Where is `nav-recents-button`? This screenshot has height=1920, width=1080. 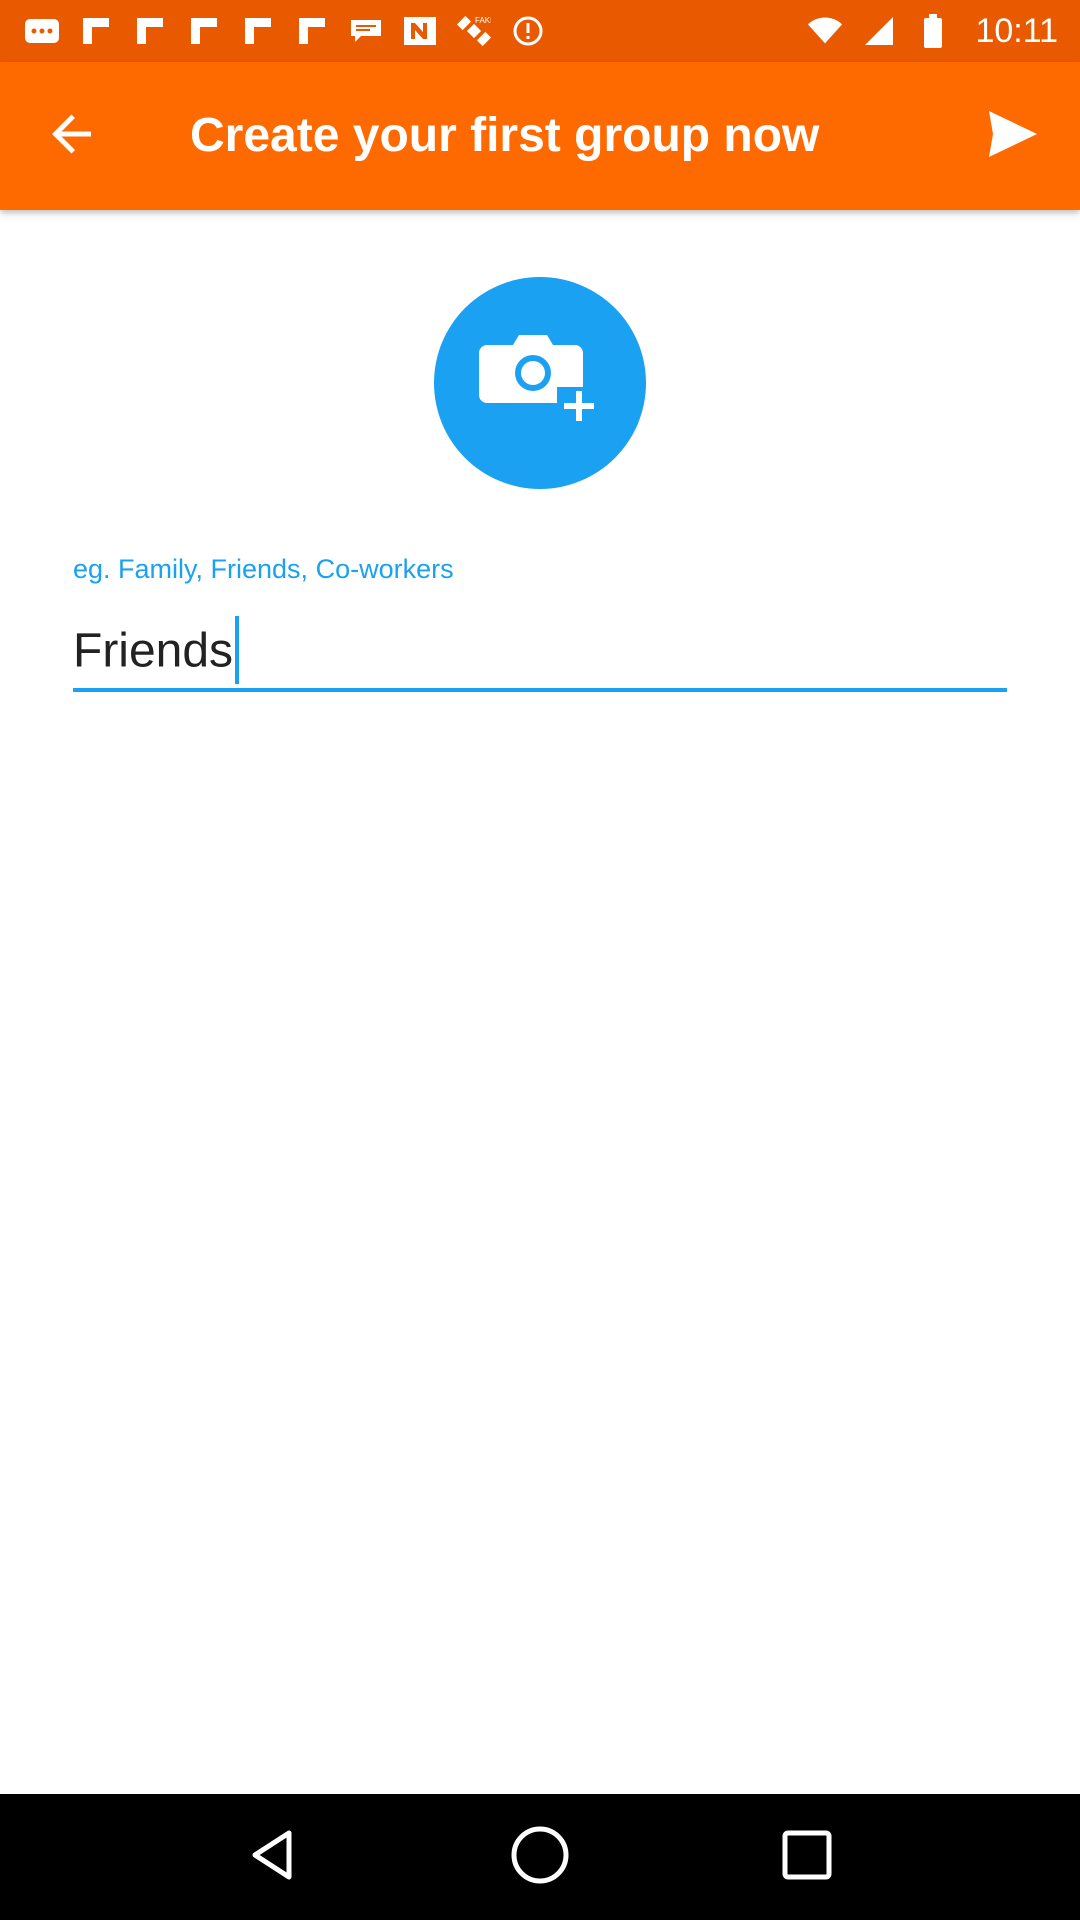
nav-recents-button is located at coordinates (807, 1857).